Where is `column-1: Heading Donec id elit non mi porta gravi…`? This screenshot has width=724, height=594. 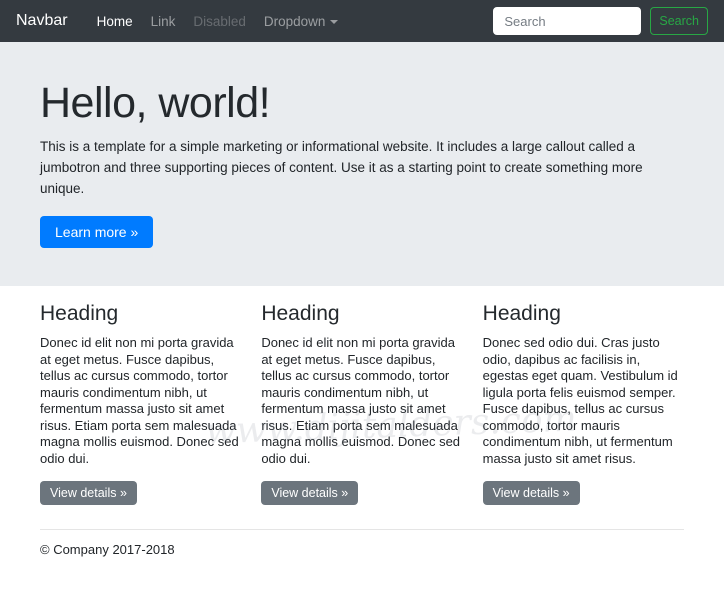
column-1: Heading Donec id elit non mi porta gravi… is located at coordinates (140, 403).